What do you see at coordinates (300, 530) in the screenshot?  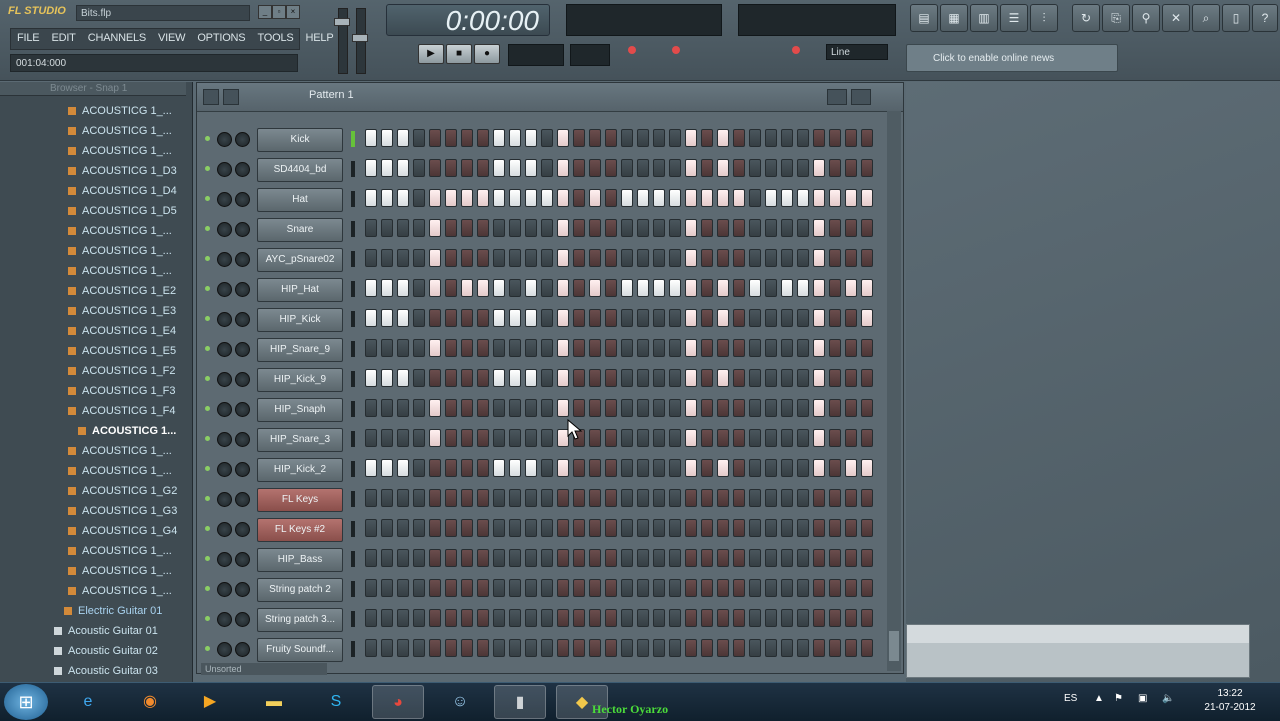 I see `channel-name-button: FL Keys #2` at bounding box center [300, 530].